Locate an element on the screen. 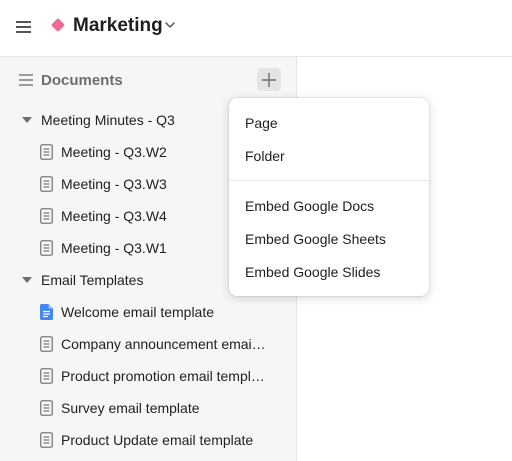 The width and height of the screenshot is (512, 461). list-item: Survey email template is located at coordinates (148, 408).